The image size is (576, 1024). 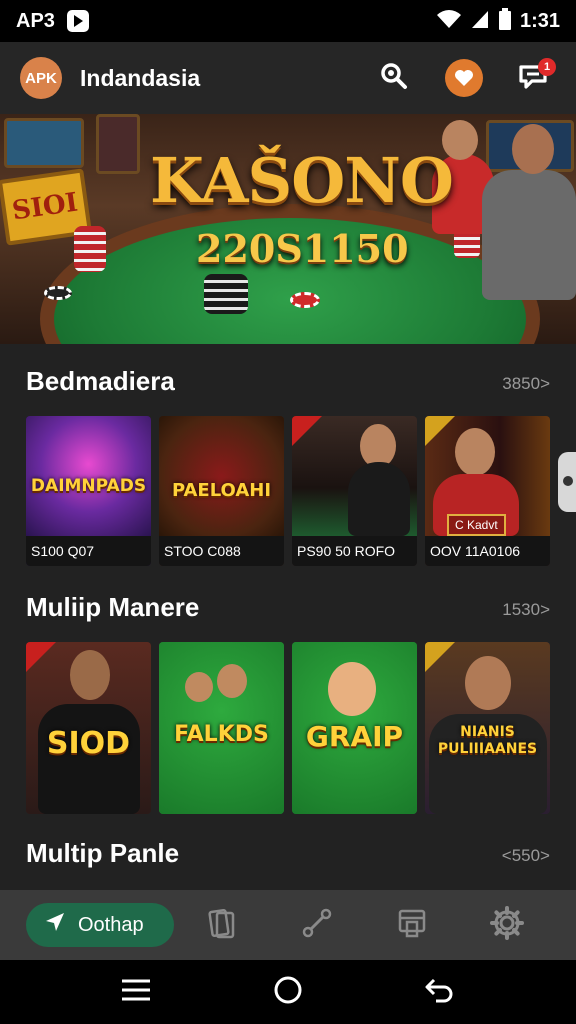 What do you see at coordinates (88, 551) in the screenshot?
I see `game-caption: S100 Q07` at bounding box center [88, 551].